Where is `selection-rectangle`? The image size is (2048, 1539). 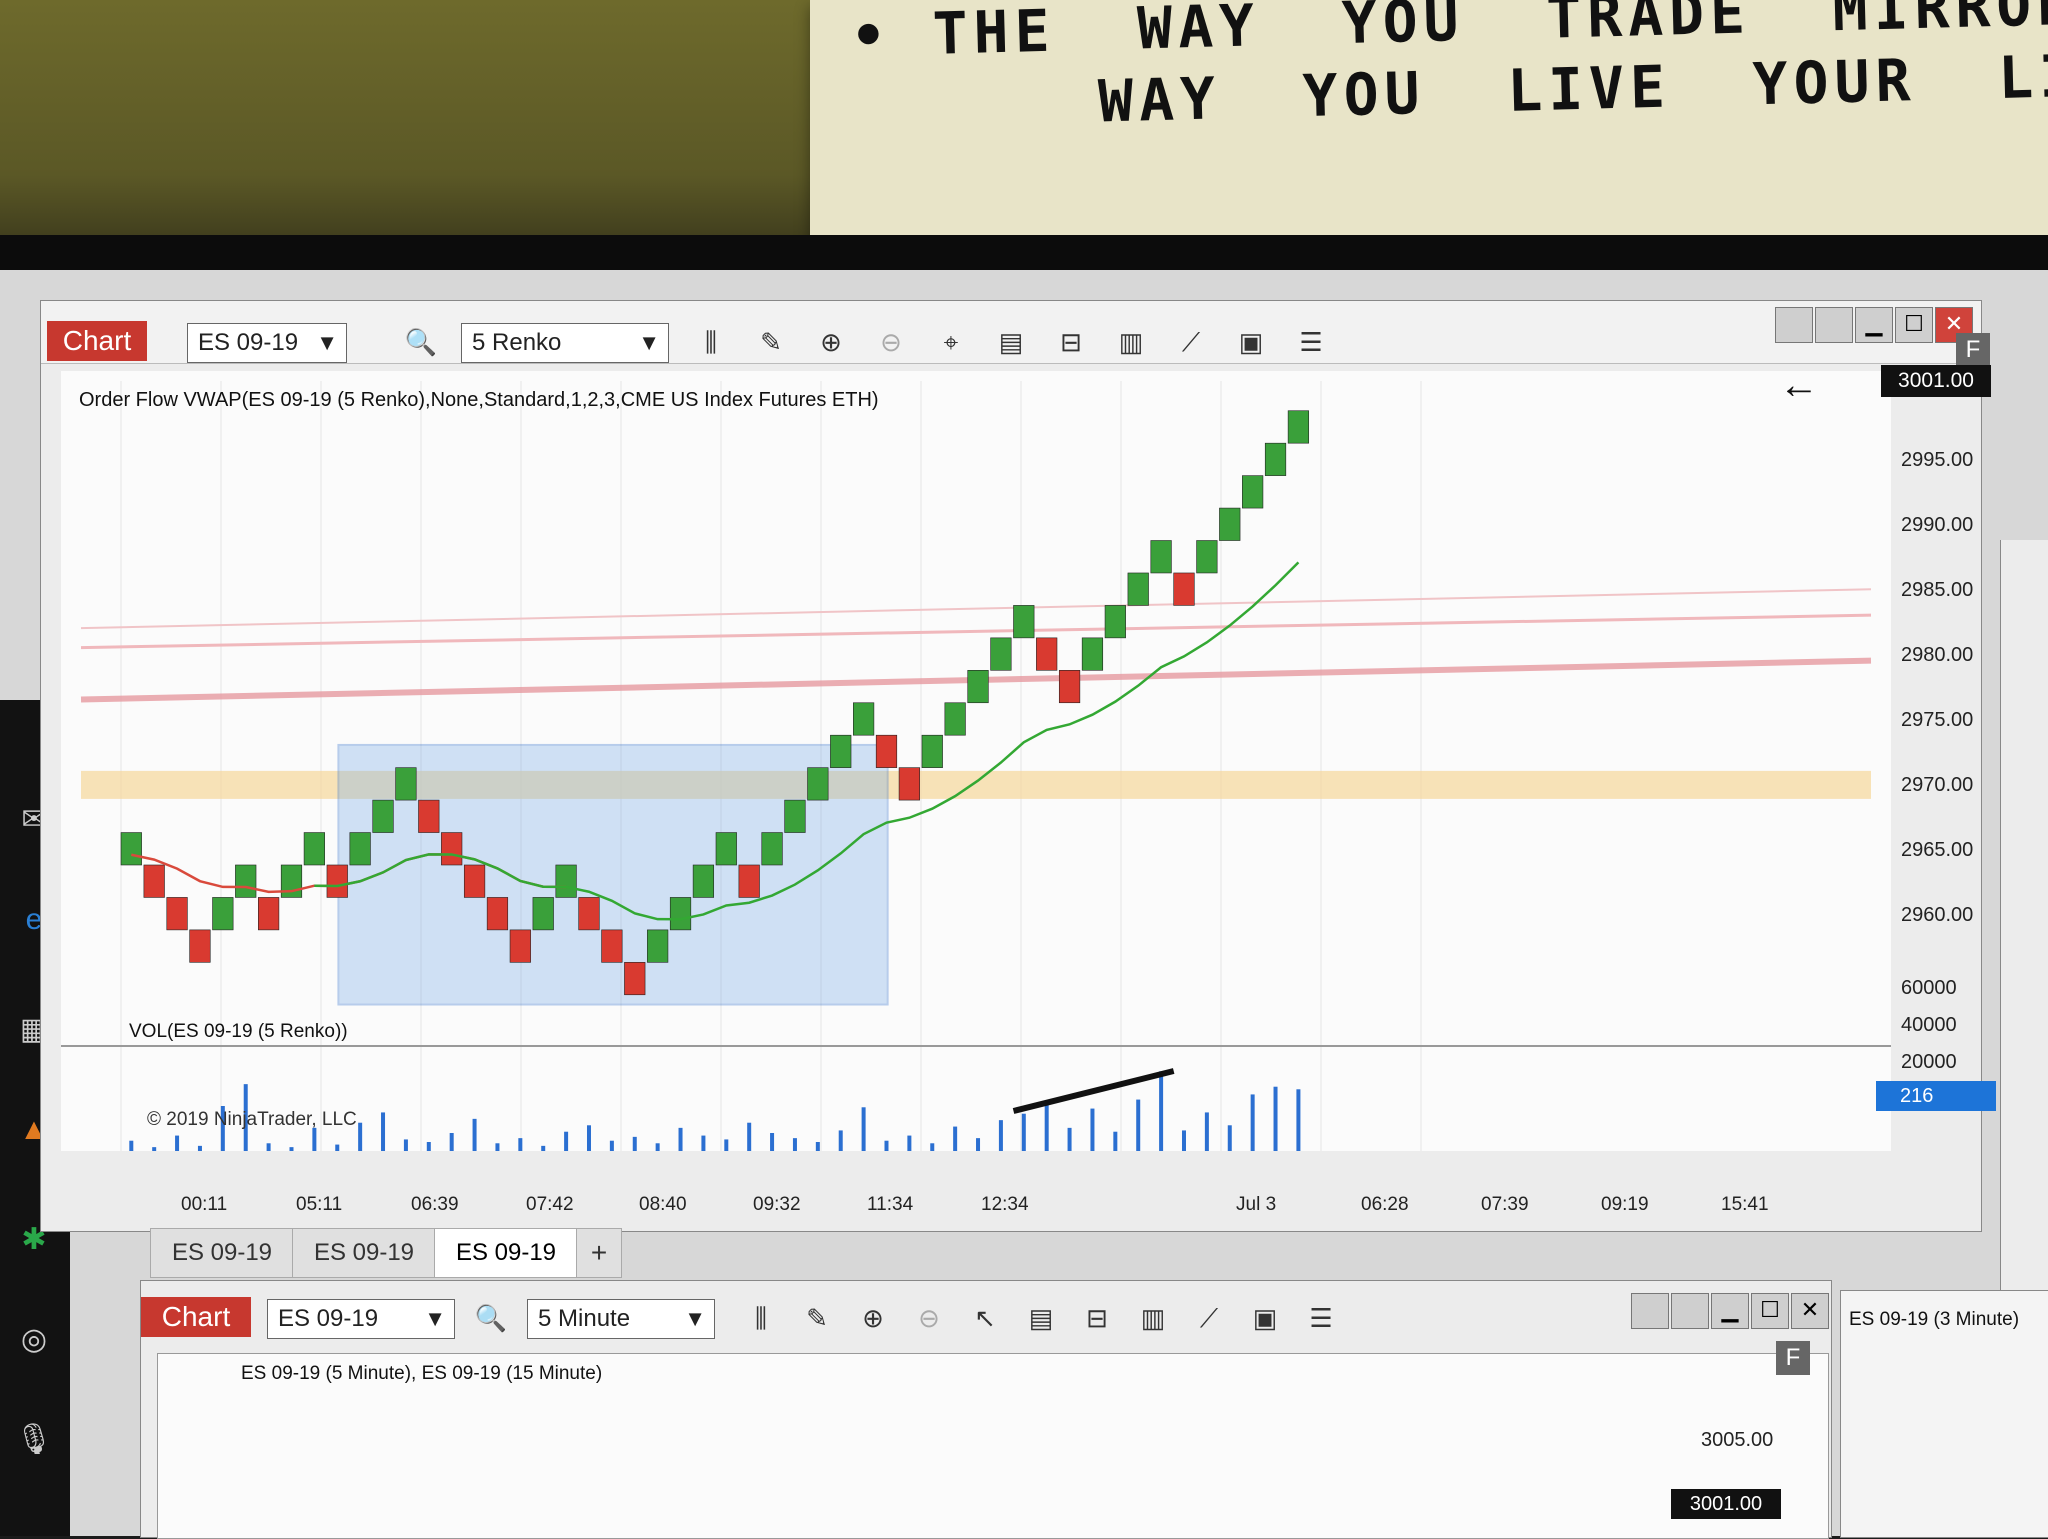
selection-rectangle is located at coordinates (613, 874).